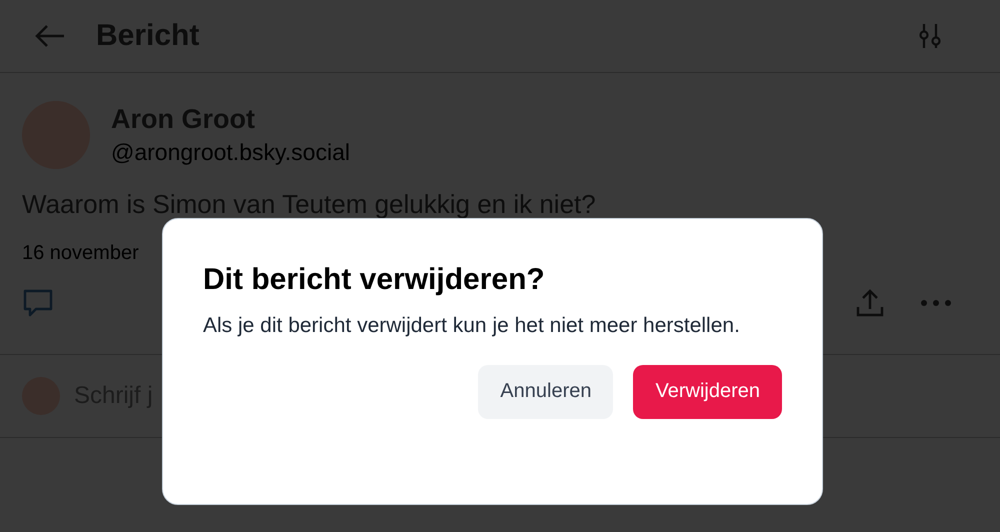 The height and width of the screenshot is (532, 1000). I want to click on share-icon, so click(870, 303).